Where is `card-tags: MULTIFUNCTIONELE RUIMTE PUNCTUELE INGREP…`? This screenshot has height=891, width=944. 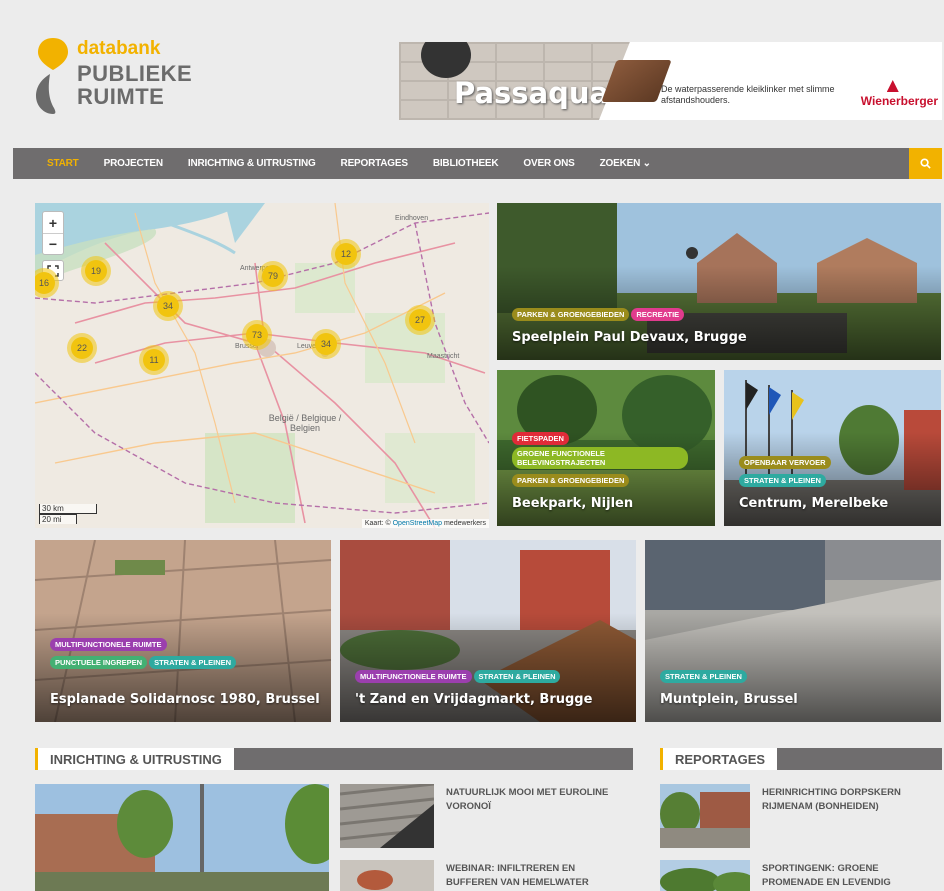
card-tags: MULTIFUNCTIONELE RUIMTE PUNCTUELE INGREP… is located at coordinates (144, 652).